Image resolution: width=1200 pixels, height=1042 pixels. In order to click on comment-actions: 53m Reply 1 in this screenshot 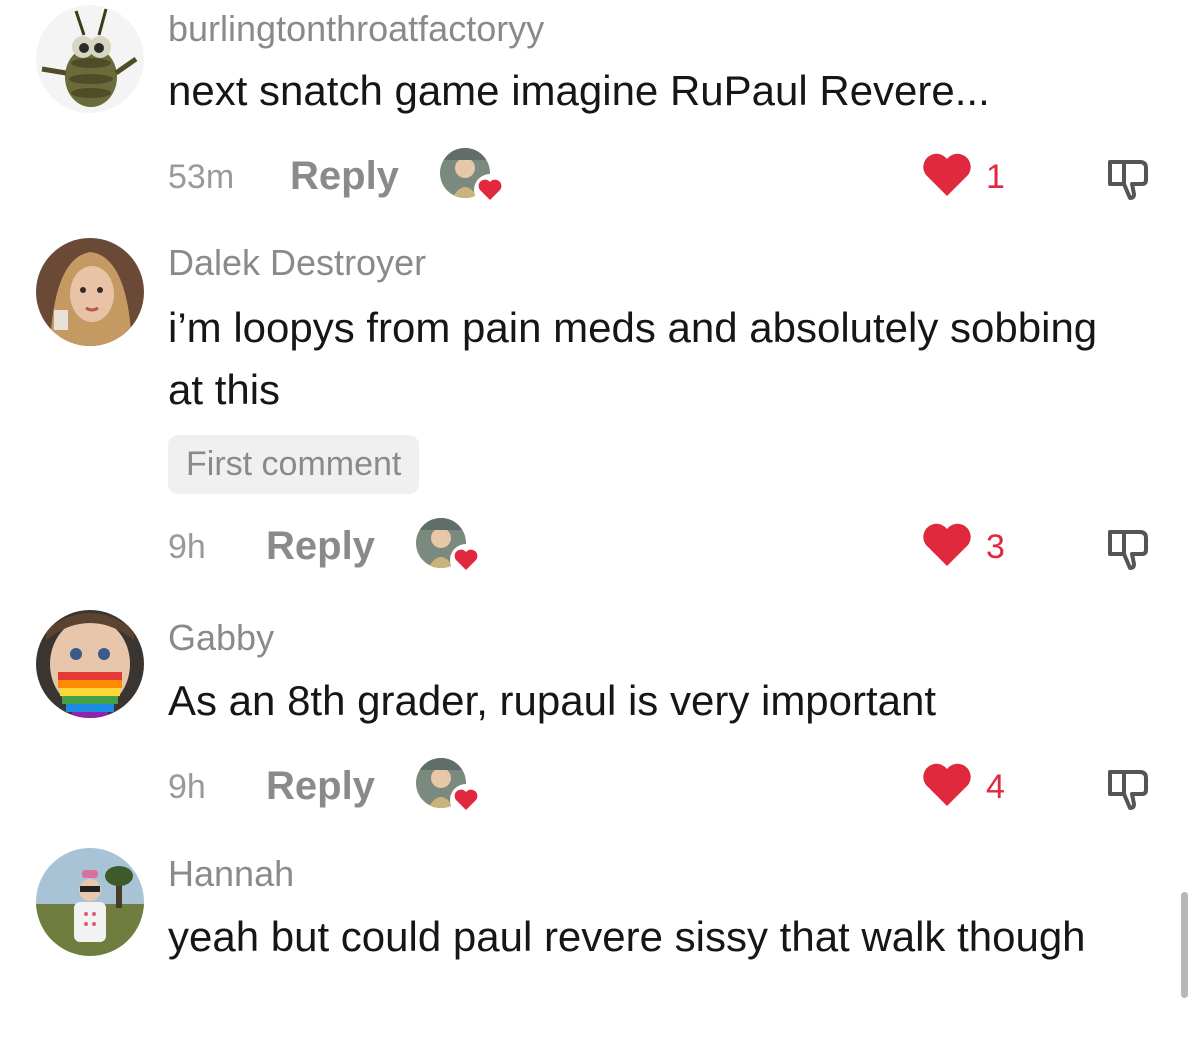, I will do `click(600, 177)`.